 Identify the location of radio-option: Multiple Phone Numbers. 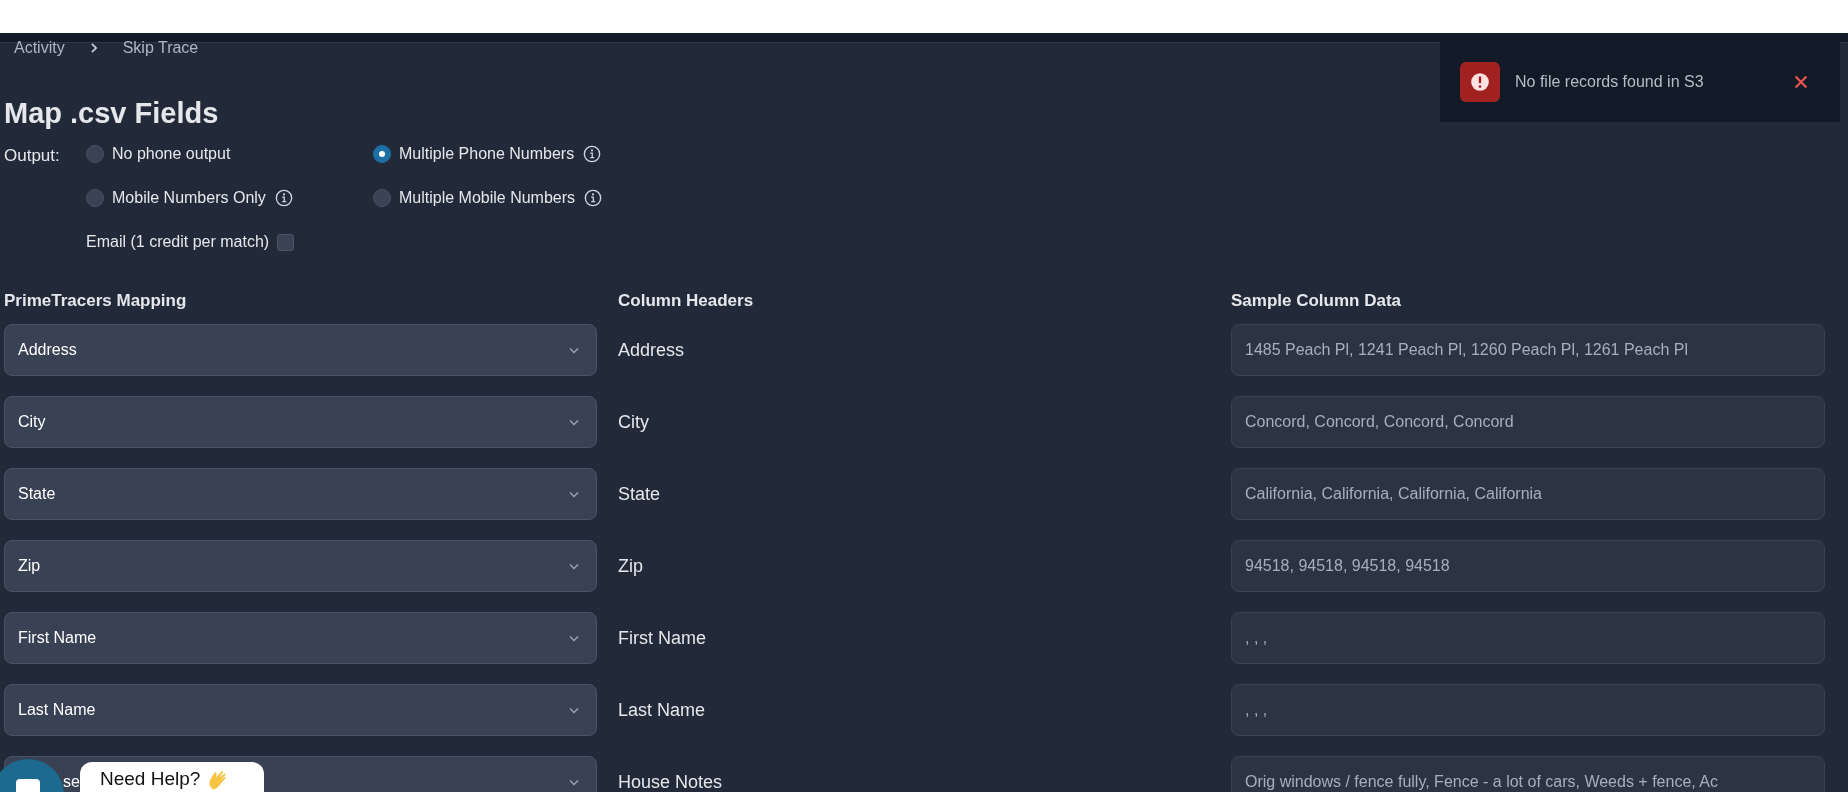
(523, 154).